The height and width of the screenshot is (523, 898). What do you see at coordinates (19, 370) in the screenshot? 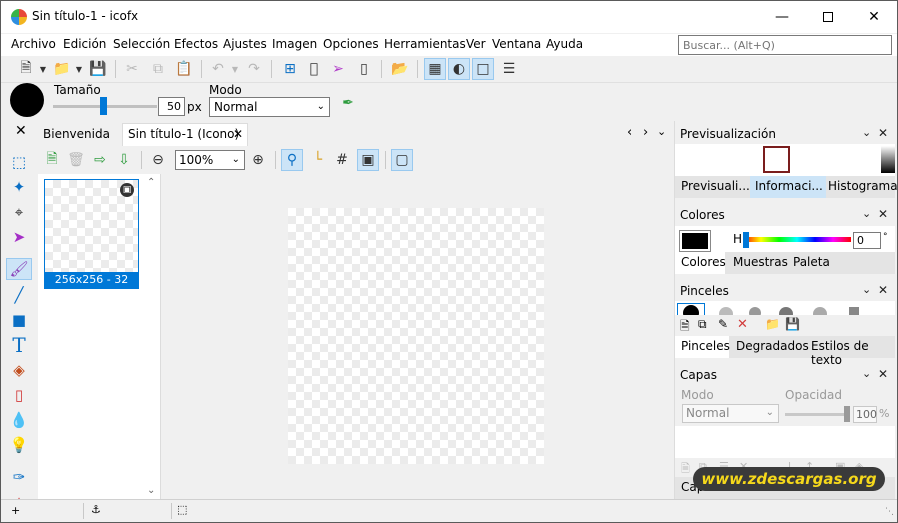
I see `tool-fill: ◈` at bounding box center [19, 370].